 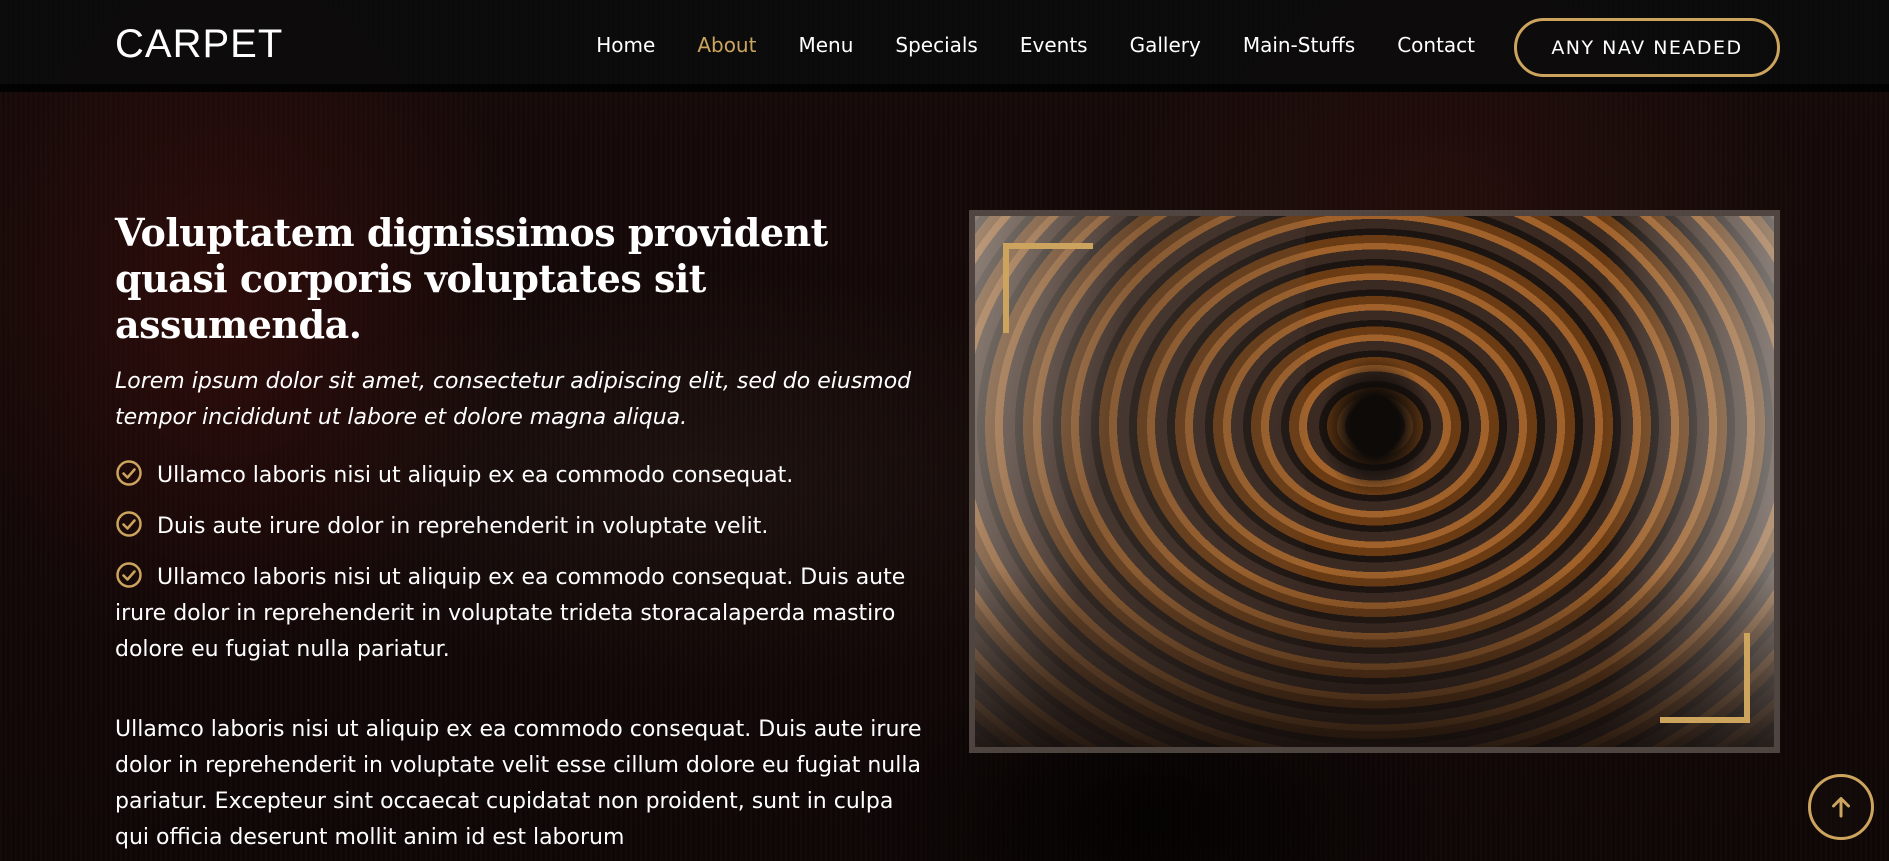 I want to click on arrow-up-icon, so click(x=1841, y=807).